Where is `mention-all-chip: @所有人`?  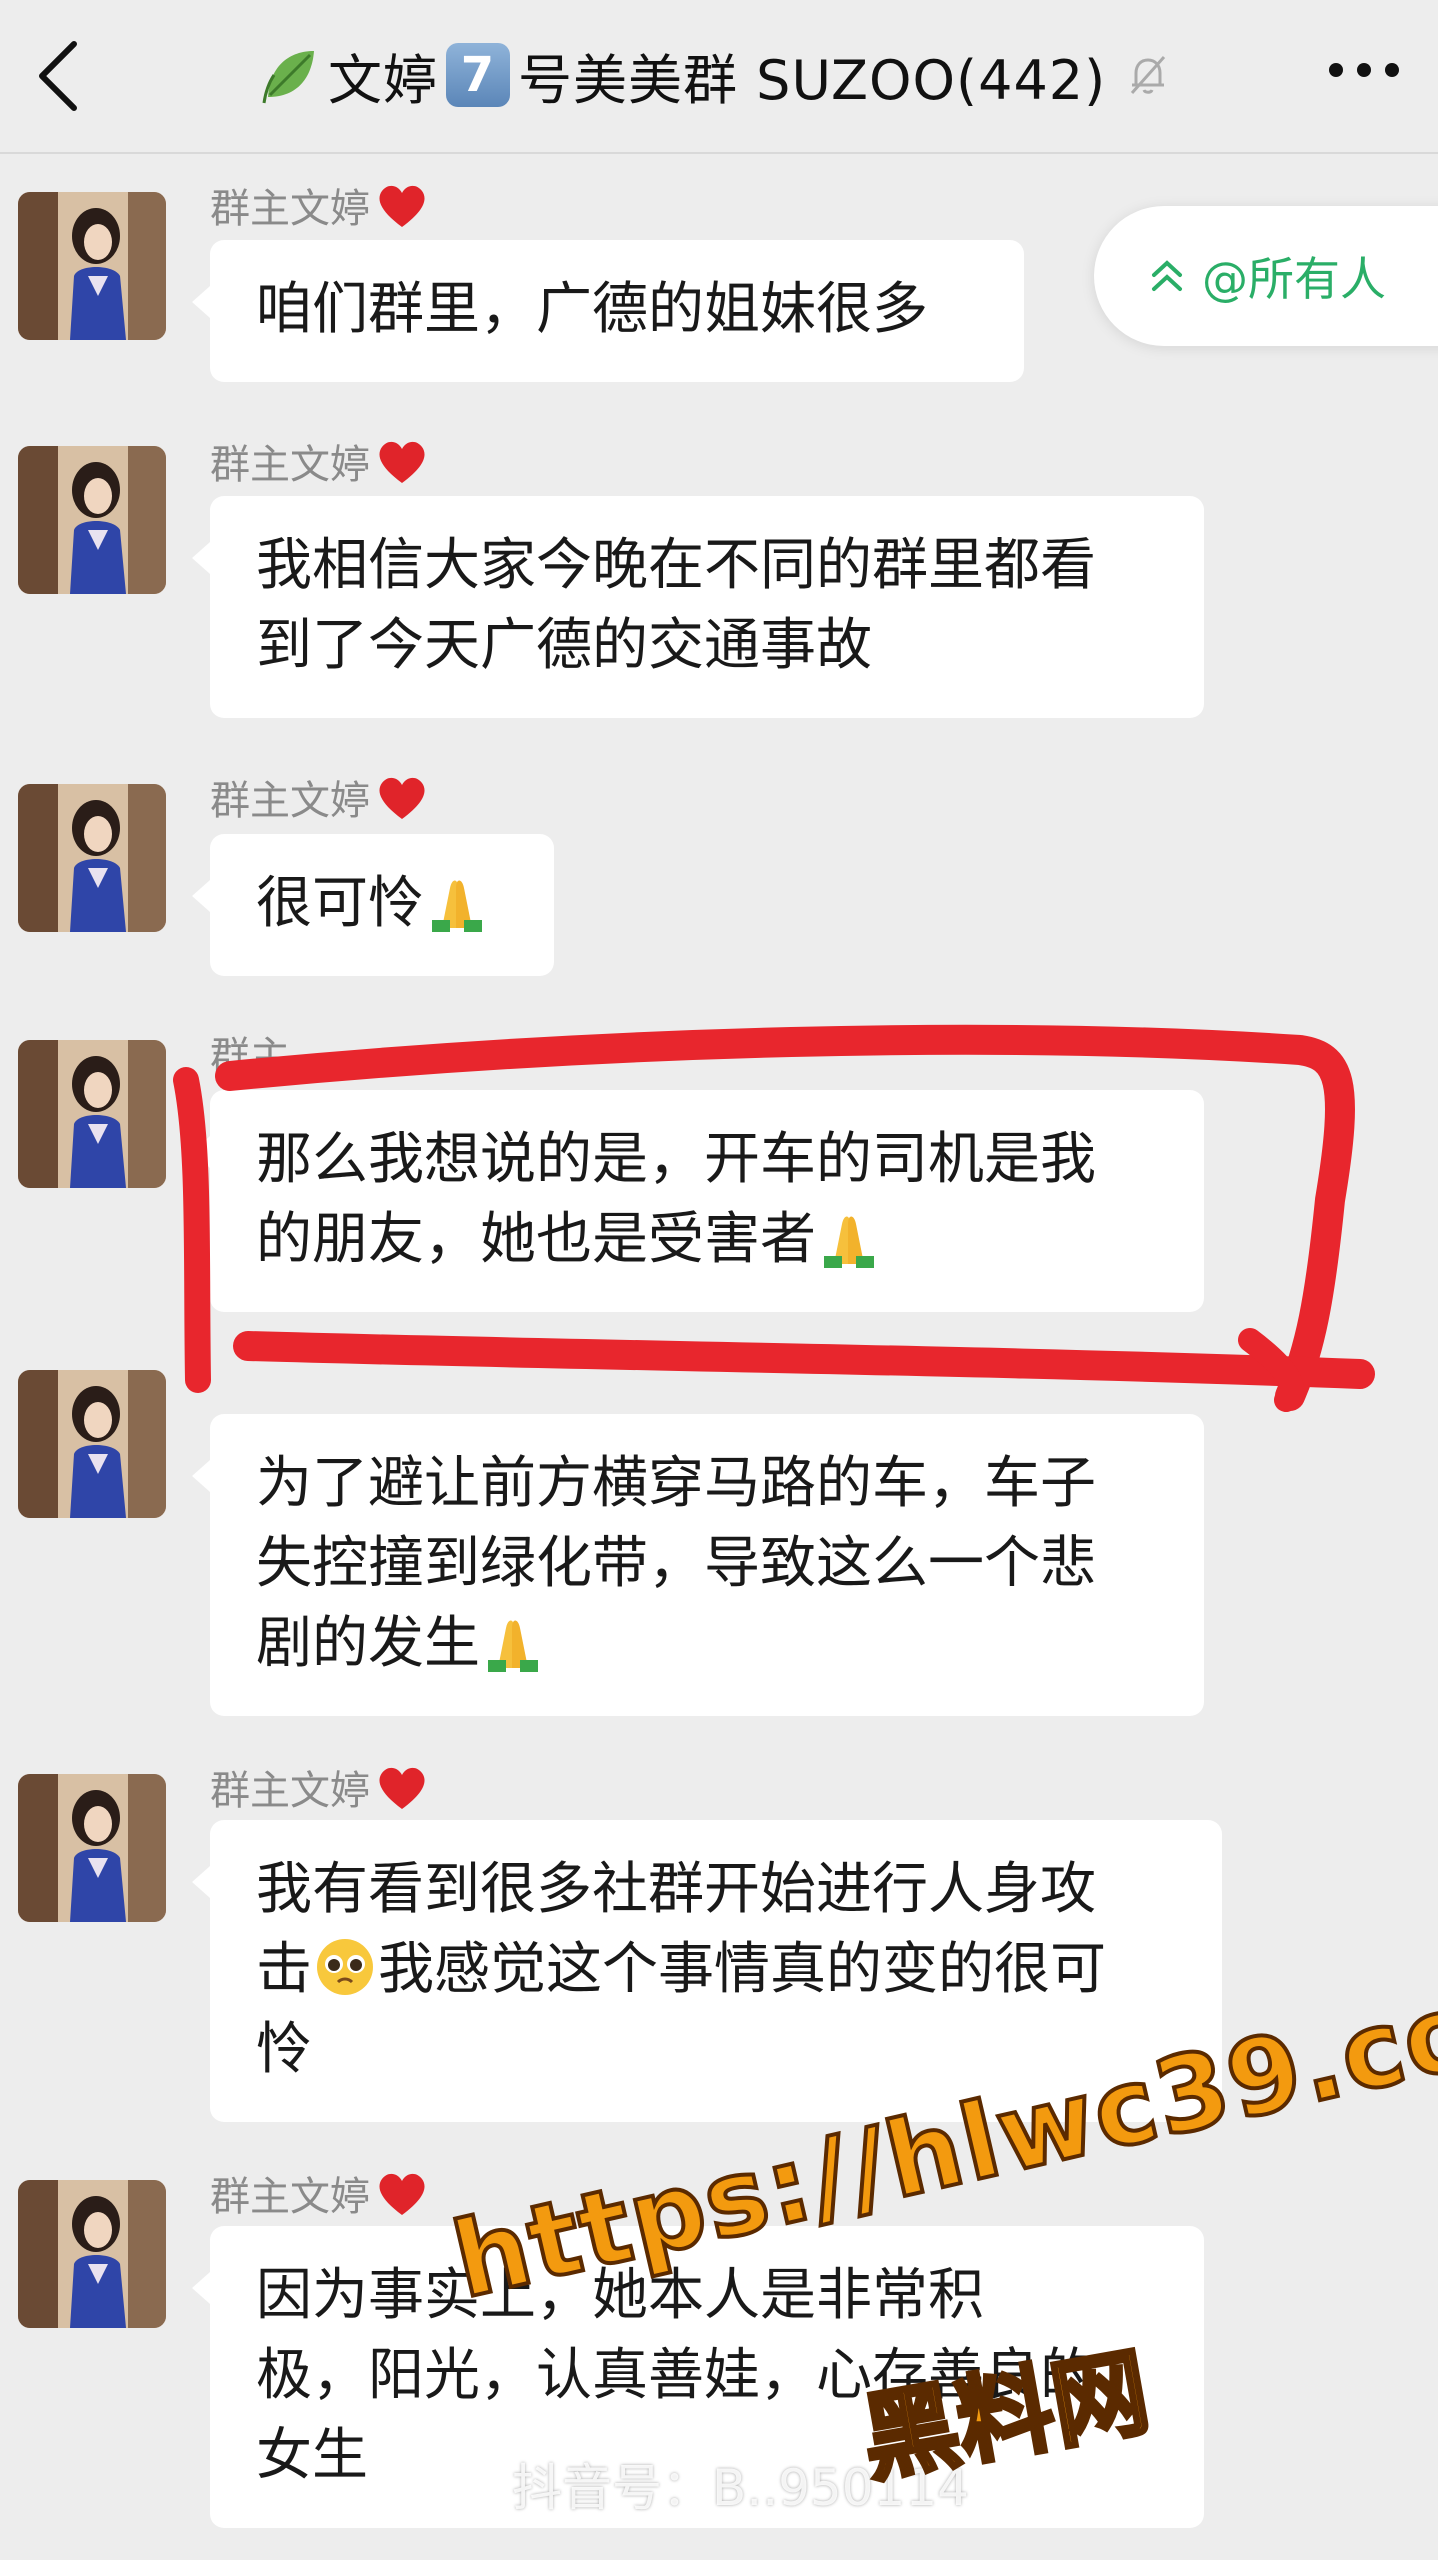
mention-all-chip: @所有人 is located at coordinates (1266, 276).